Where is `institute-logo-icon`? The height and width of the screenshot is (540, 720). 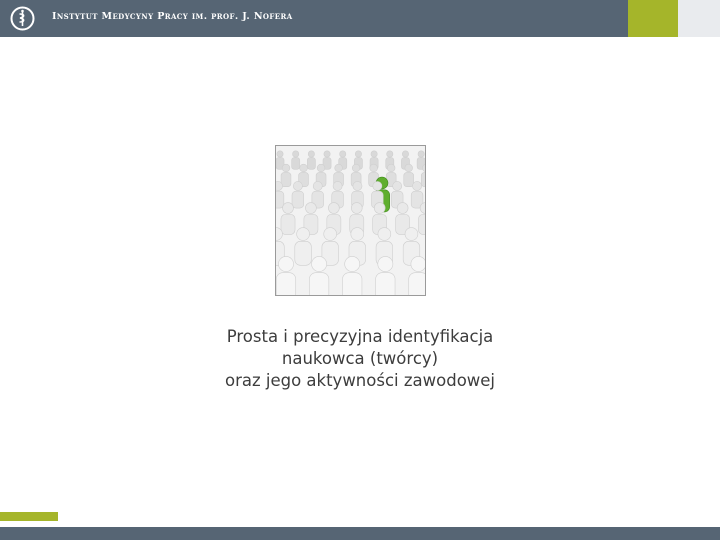
institute-logo-icon is located at coordinates (22, 18).